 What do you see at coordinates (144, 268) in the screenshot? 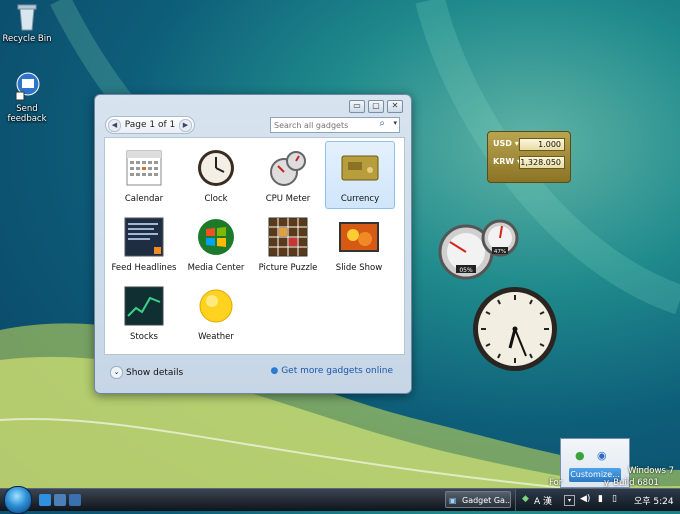
I see `gadget-label: Feed Headlines` at bounding box center [144, 268].